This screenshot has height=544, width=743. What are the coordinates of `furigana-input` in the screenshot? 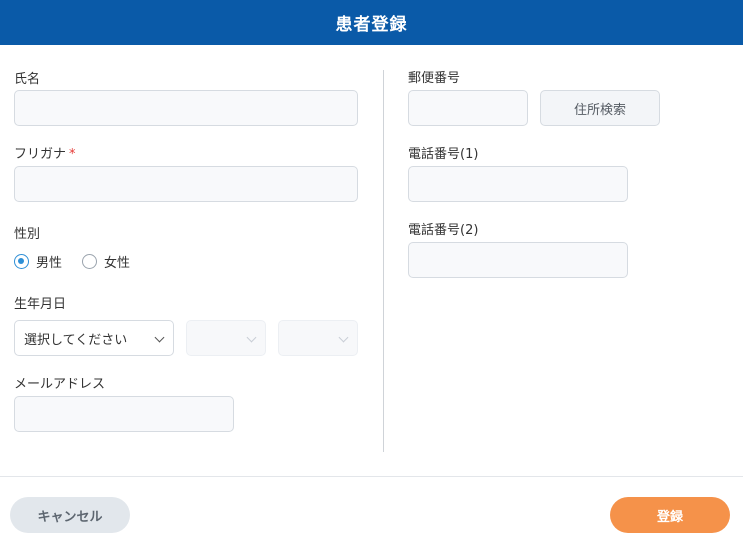 It's located at (186, 184).